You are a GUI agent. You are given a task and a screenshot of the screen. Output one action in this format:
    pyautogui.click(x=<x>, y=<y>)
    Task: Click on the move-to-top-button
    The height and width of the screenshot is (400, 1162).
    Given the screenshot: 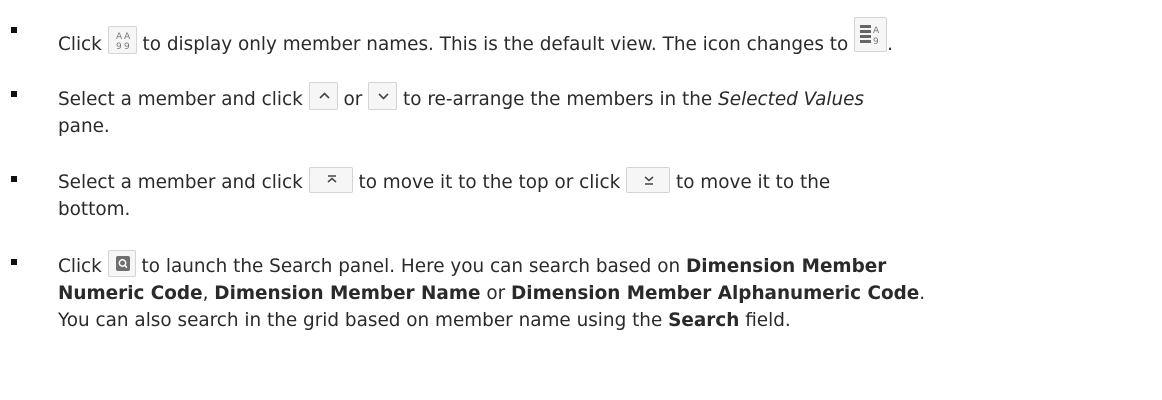 What is the action you would take?
    pyautogui.click(x=330, y=180)
    